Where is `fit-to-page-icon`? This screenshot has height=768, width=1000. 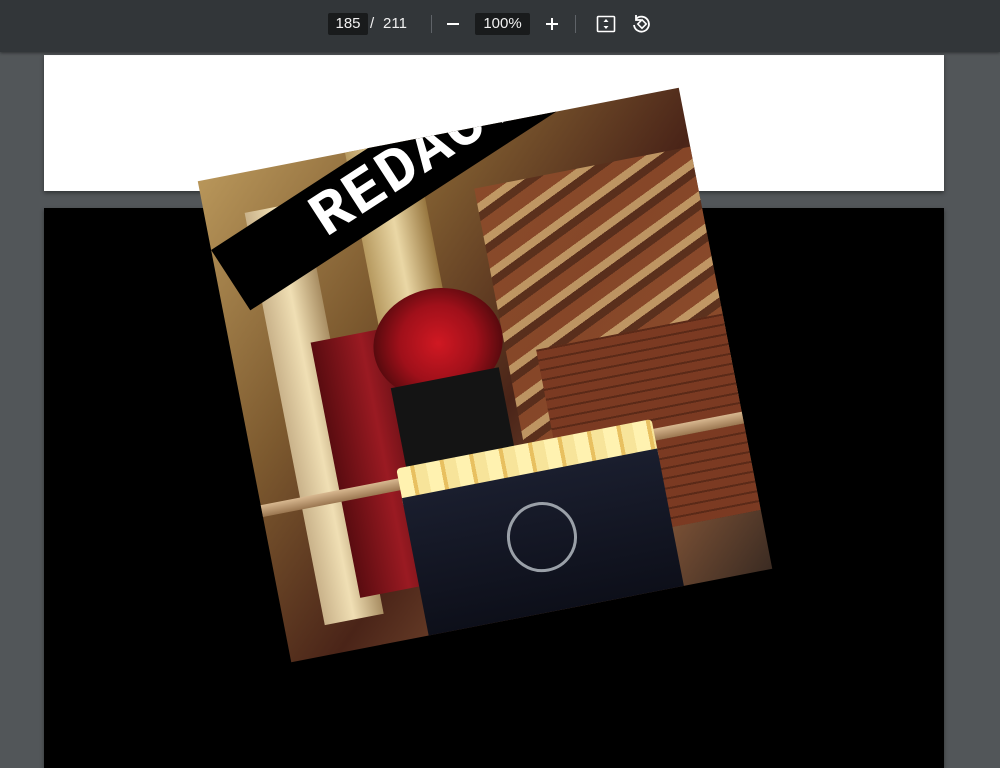
fit-to-page-icon is located at coordinates (606, 24).